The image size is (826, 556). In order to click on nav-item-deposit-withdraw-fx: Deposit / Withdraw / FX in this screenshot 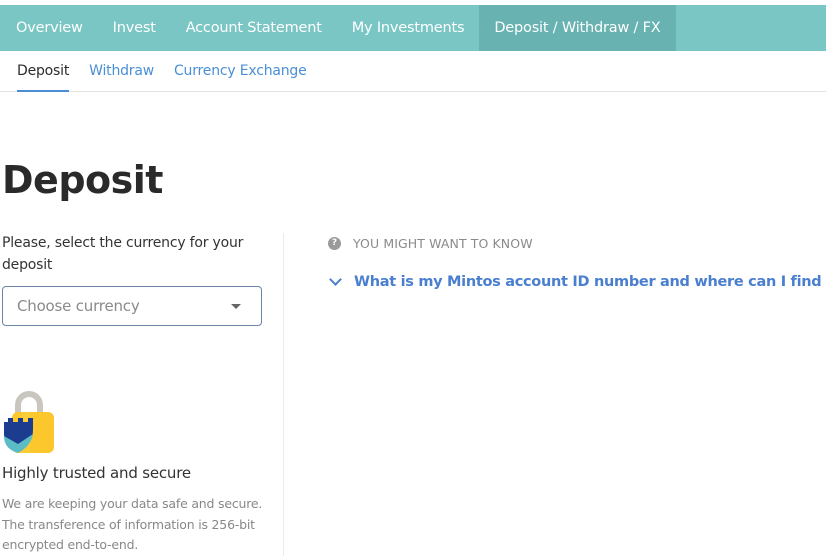, I will do `click(577, 28)`.